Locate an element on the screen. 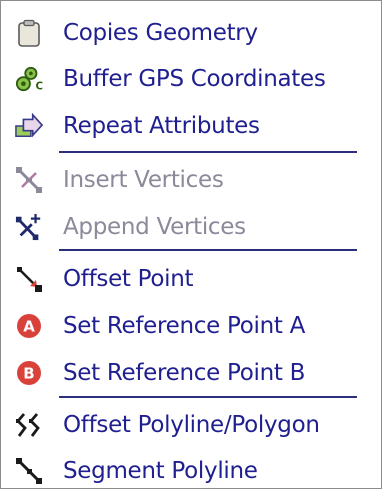  reference-a-icon: A is located at coordinates (29, 326).